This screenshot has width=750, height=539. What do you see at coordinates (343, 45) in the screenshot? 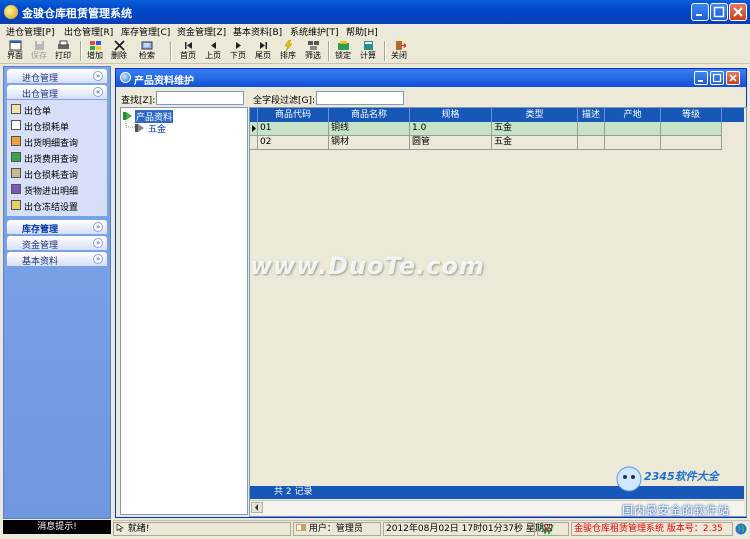
I see `lock-icon` at bounding box center [343, 45].